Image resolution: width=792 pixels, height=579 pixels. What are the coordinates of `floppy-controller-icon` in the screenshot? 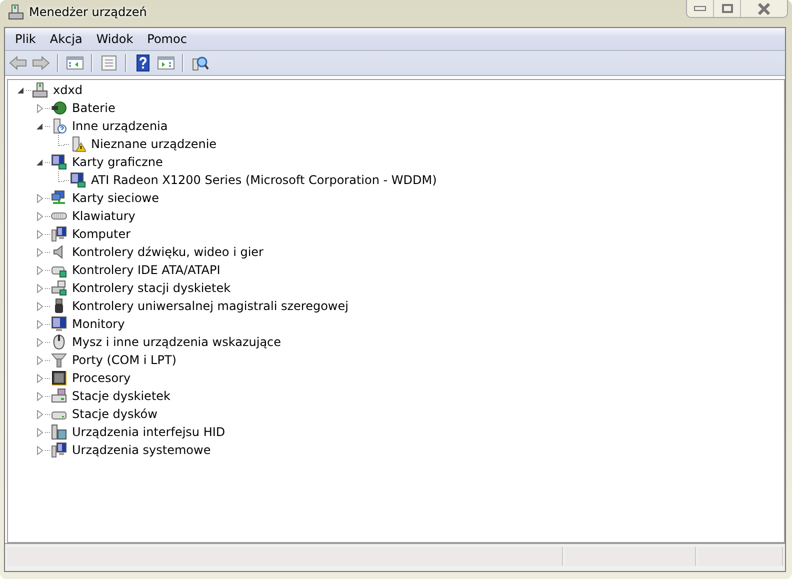 It's located at (59, 288).